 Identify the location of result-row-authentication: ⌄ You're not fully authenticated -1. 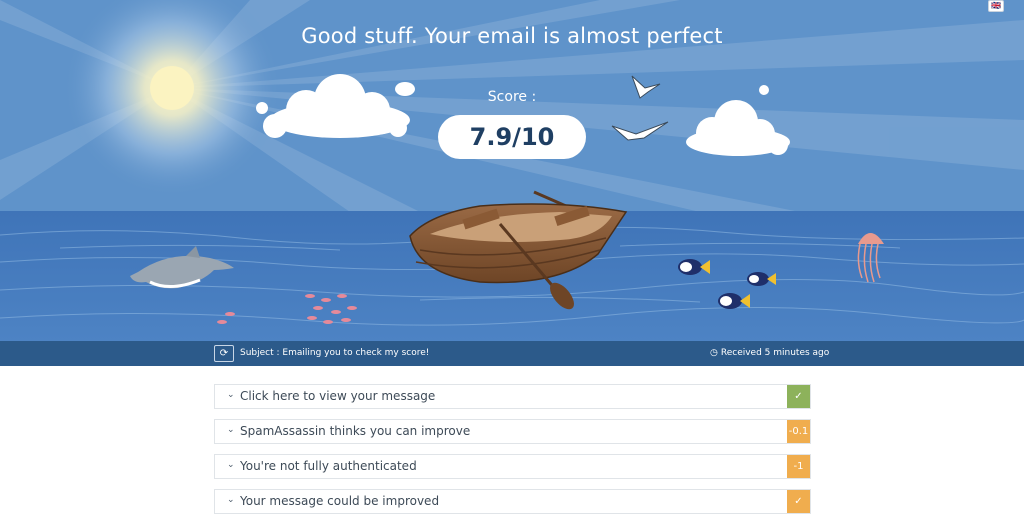
(512, 466).